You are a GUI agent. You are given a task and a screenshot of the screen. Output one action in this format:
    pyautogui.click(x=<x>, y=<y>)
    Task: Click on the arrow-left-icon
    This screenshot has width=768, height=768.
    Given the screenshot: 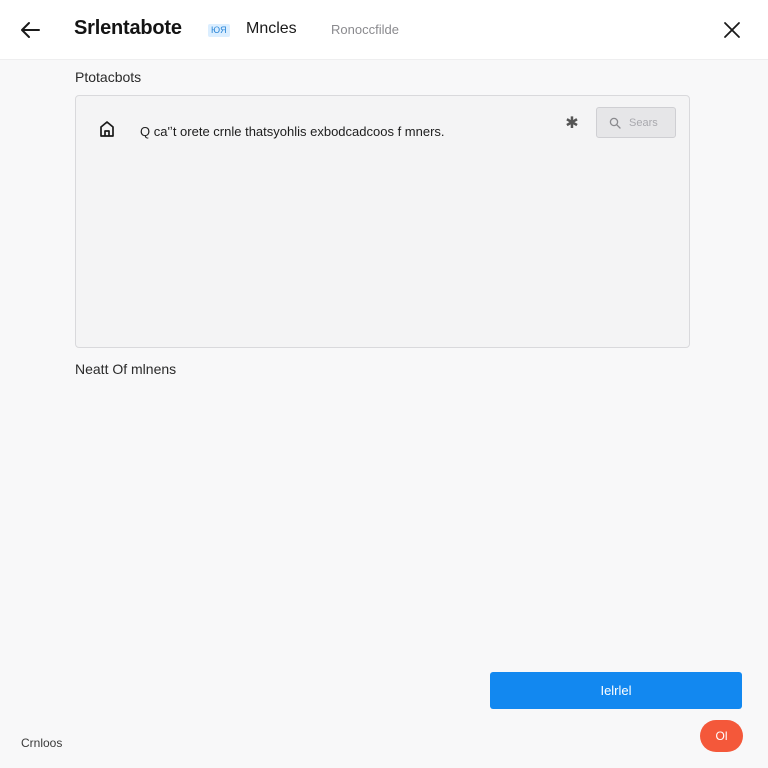 What is the action you would take?
    pyautogui.click(x=30, y=30)
    